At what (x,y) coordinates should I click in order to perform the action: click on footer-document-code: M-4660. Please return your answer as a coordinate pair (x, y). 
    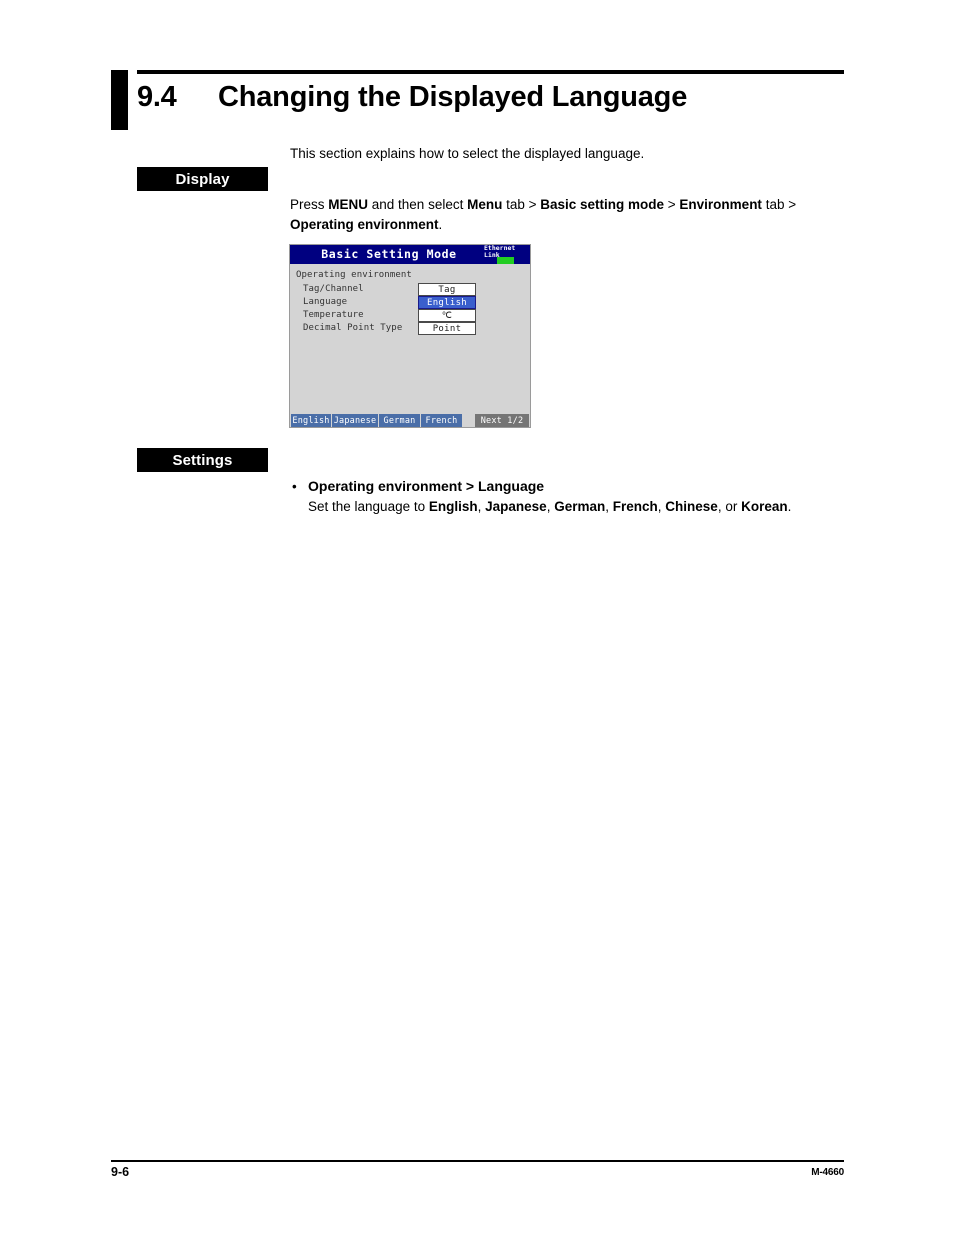
    Looking at the image, I should click on (827, 1172).